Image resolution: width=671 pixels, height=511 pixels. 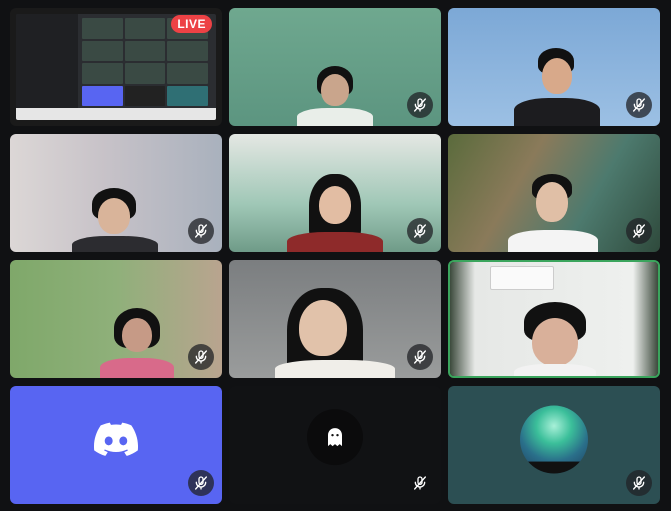 I want to click on ghost-icon, so click(x=335, y=437).